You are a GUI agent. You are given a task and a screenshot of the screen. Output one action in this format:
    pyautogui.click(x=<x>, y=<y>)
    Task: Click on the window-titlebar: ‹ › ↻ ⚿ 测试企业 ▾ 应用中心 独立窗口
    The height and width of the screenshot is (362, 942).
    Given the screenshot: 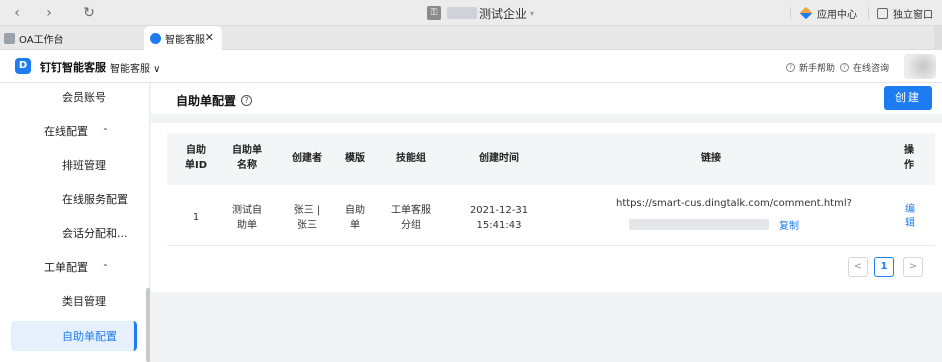 What is the action you would take?
    pyautogui.click(x=471, y=13)
    